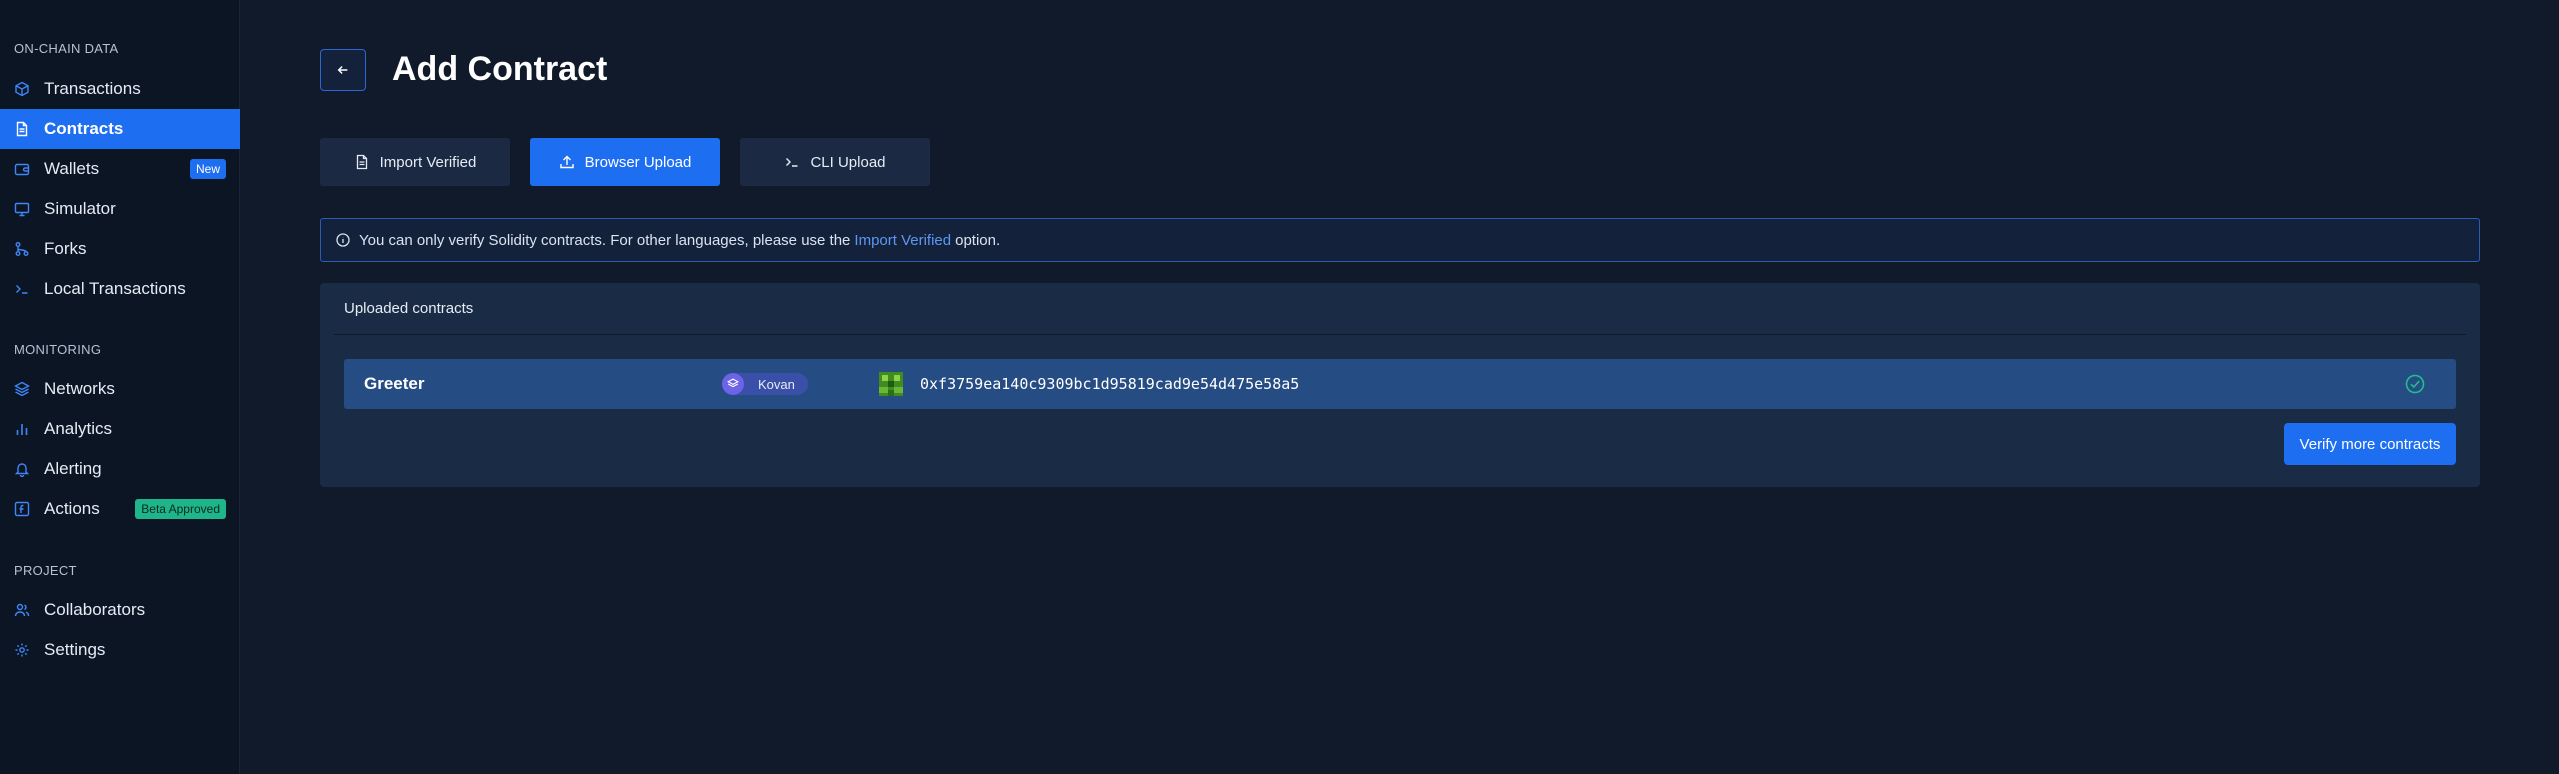 The image size is (2559, 774). I want to click on sidebar-item-label: Local Transactions, so click(115, 288).